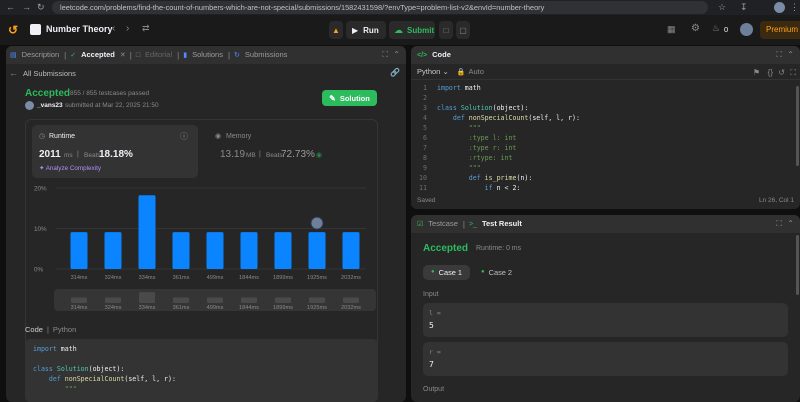 This screenshot has width=800, height=402. Describe the element at coordinates (395, 72) in the screenshot. I see `share-link-icon: 🔗` at that location.